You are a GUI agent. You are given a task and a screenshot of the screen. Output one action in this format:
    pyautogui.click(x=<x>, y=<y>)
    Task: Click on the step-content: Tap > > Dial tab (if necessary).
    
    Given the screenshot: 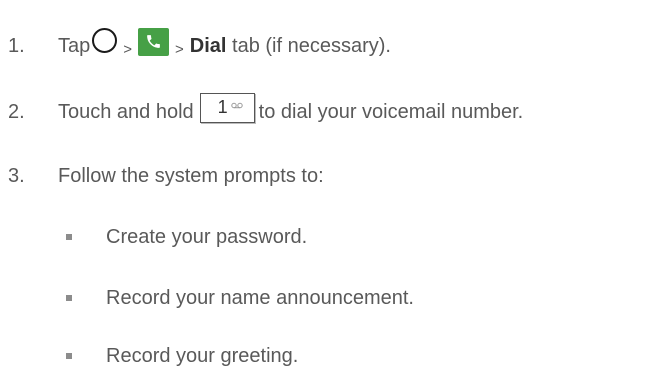 What is the action you would take?
    pyautogui.click(x=224, y=43)
    